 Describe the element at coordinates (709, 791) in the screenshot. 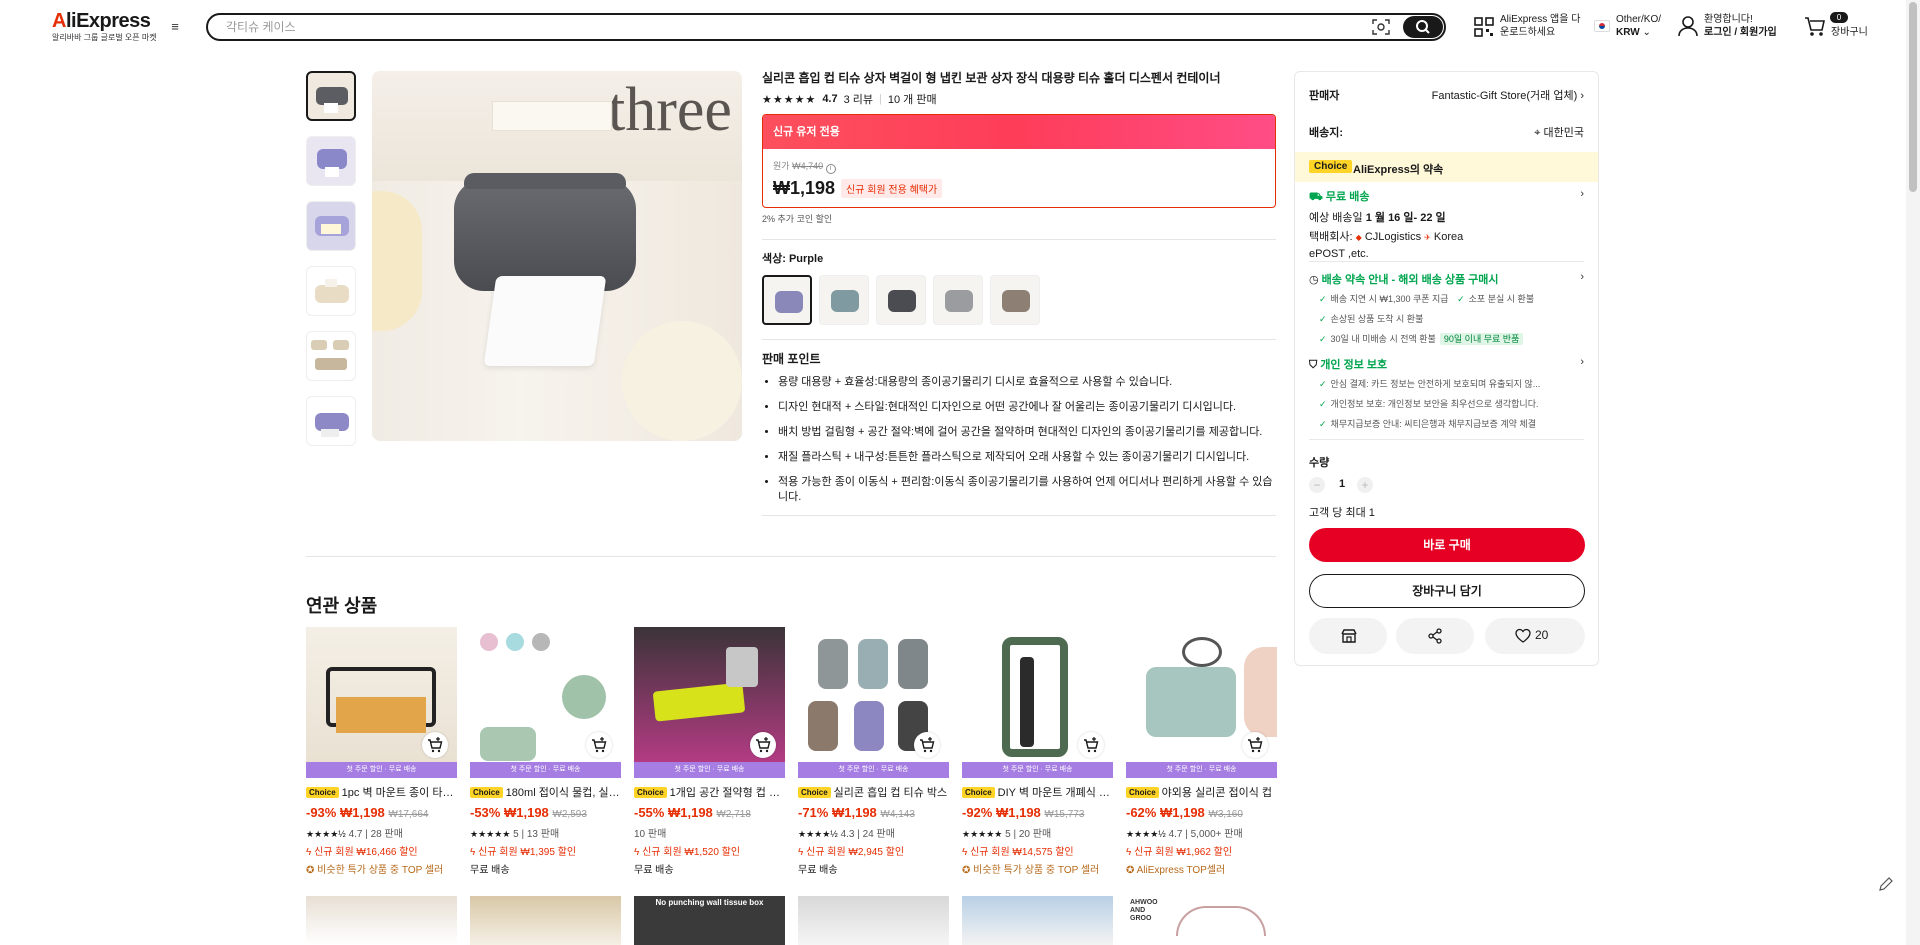

I see `related-product-name: Choice 1개입 공간 절약형 컵 홀더` at that location.